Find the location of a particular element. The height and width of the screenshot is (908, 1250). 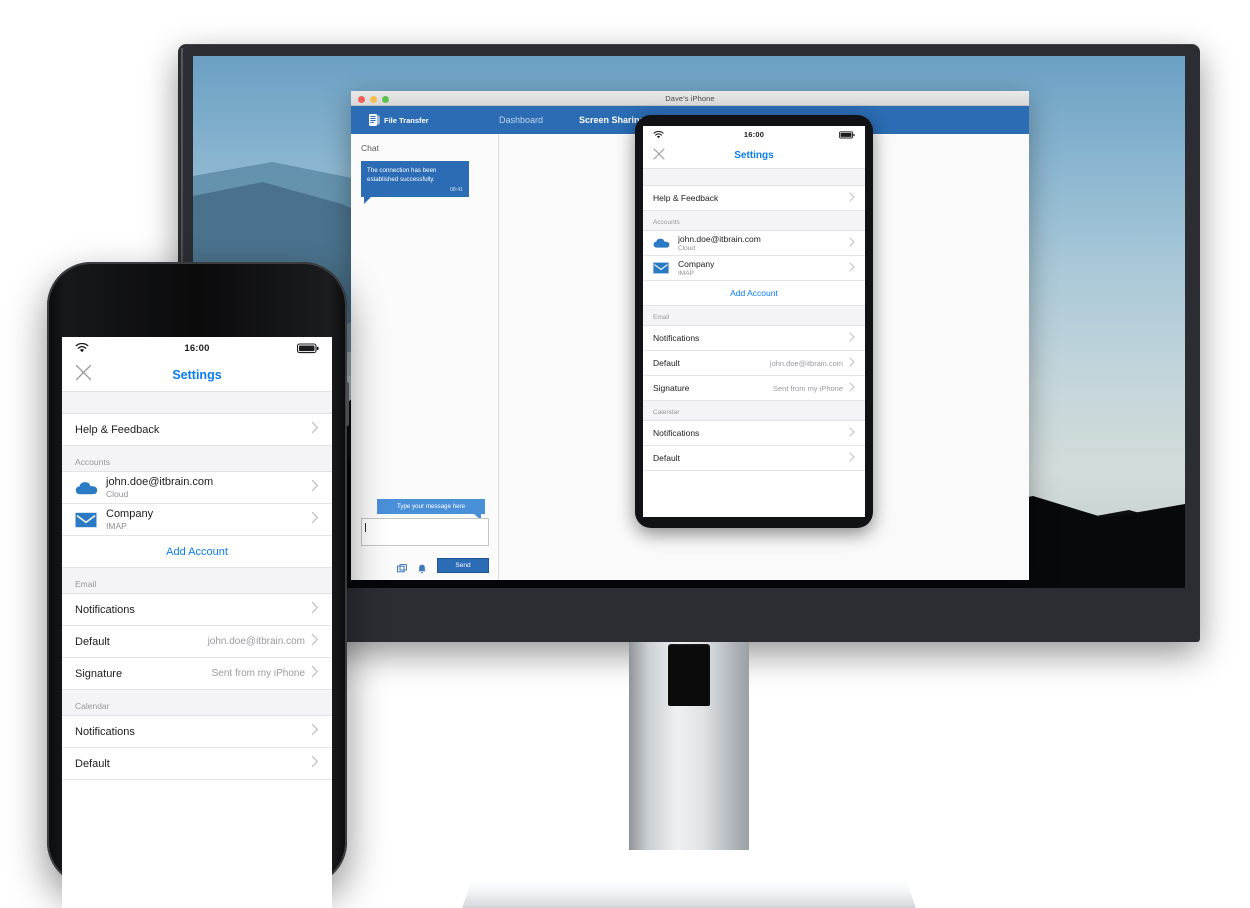

group-header-accounts: Accounts is located at coordinates (754, 221).